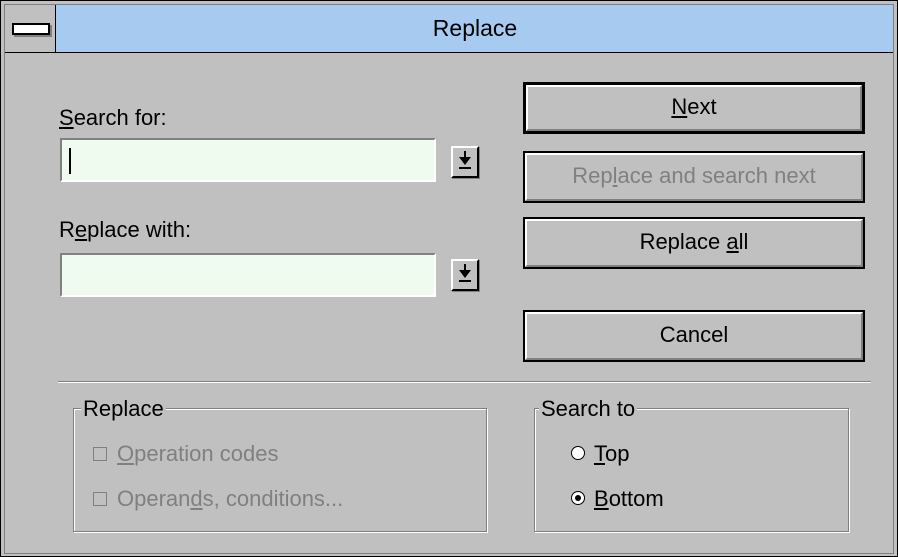 The width and height of the screenshot is (898, 557). Describe the element at coordinates (578, 453) in the screenshot. I see `top-radio` at that location.